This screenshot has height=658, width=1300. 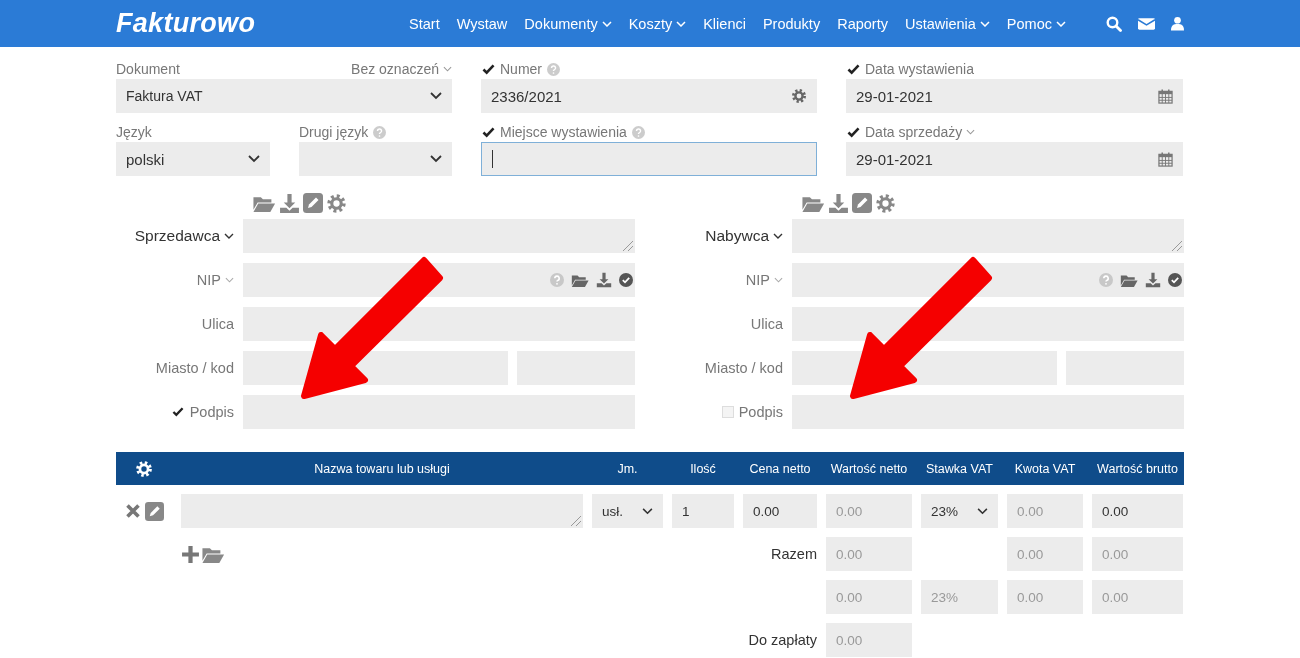 I want to click on field-label: Data sprzedaży, so click(x=920, y=132).